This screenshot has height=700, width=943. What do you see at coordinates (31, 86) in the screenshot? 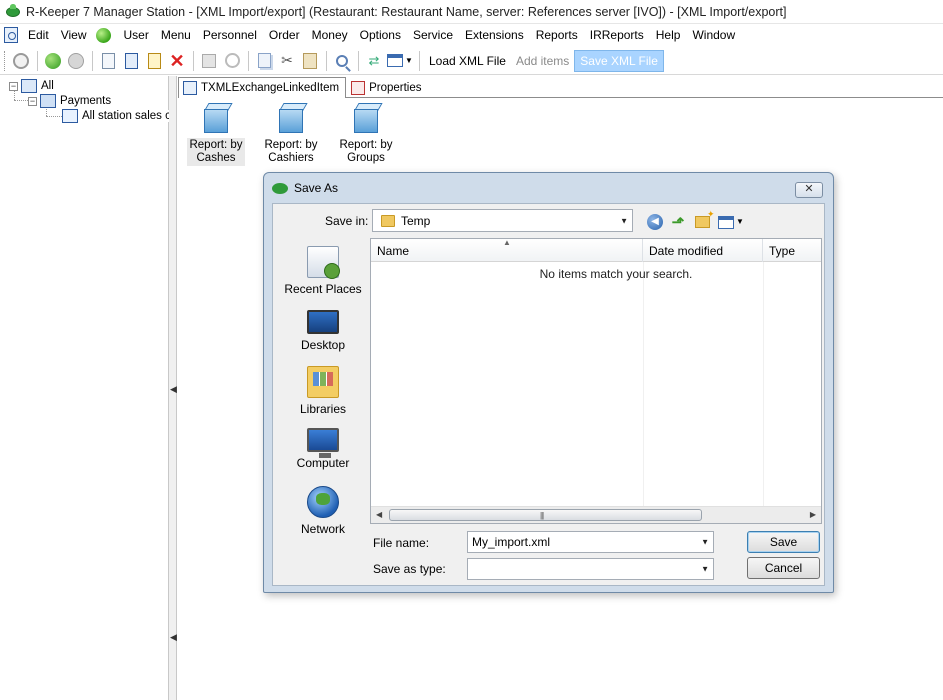
I see `tree-node-all: − All` at bounding box center [31, 86].